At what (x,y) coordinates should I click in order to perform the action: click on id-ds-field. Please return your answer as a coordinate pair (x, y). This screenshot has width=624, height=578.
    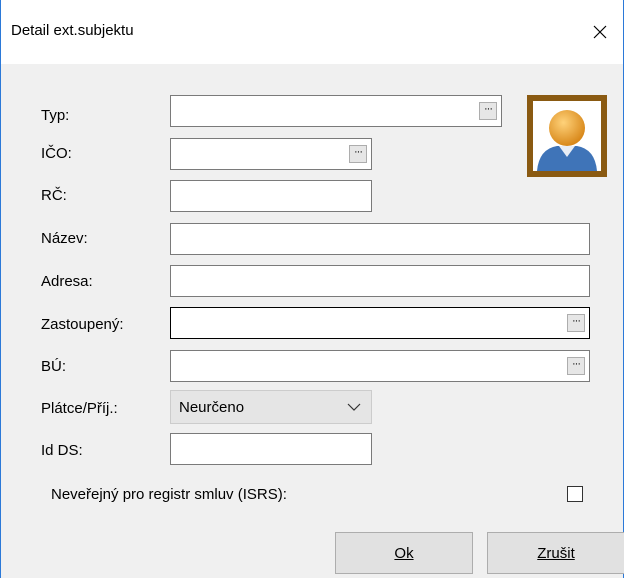
    Looking at the image, I should click on (271, 449).